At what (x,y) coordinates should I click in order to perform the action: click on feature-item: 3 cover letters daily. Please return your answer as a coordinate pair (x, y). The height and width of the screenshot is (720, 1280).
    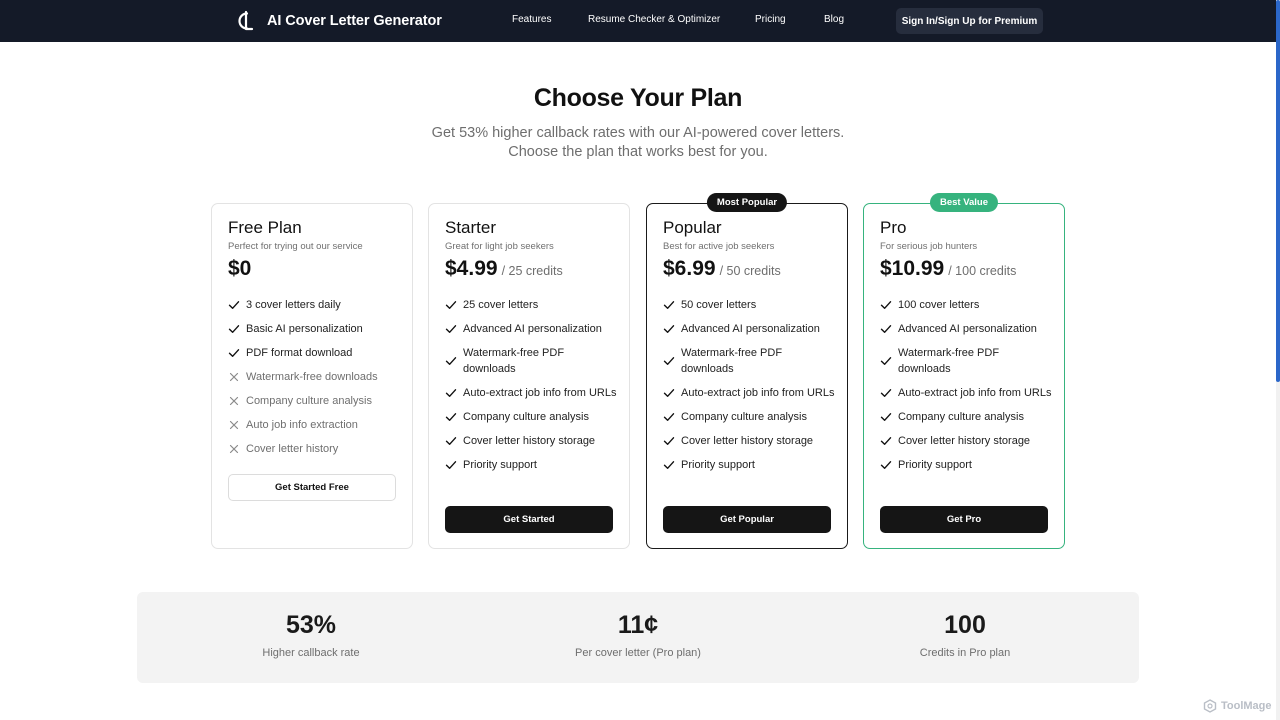
    Looking at the image, I should click on (314, 305).